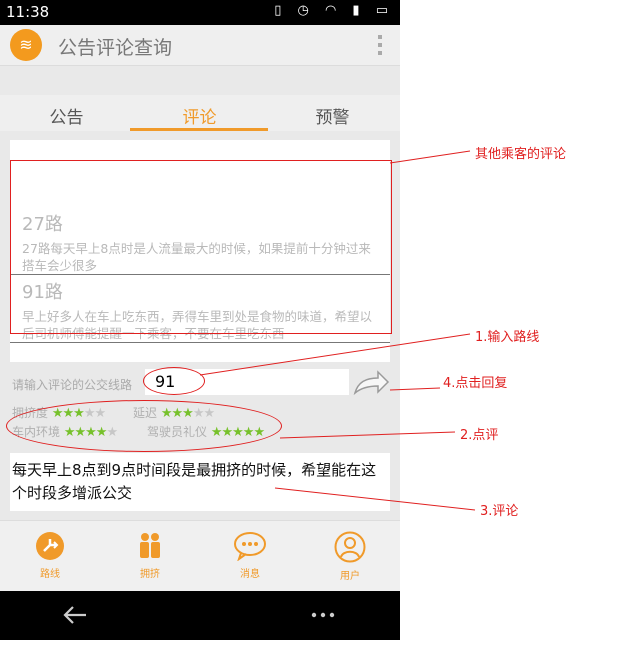 This screenshot has width=617, height=650. What do you see at coordinates (475, 383) in the screenshot?
I see `annotation-step4: 4.点击回复` at bounding box center [475, 383].